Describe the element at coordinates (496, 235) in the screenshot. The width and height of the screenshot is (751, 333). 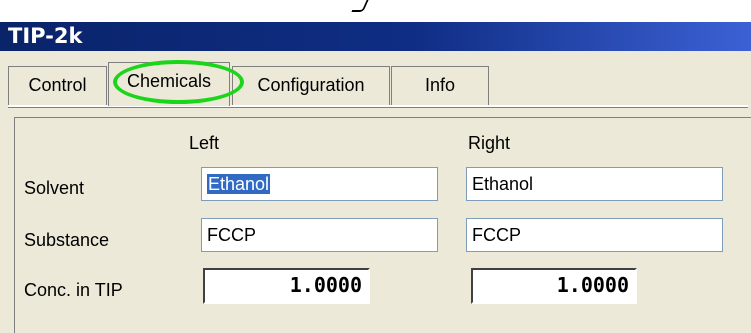
I see `right-substance-value: FCCP` at that location.